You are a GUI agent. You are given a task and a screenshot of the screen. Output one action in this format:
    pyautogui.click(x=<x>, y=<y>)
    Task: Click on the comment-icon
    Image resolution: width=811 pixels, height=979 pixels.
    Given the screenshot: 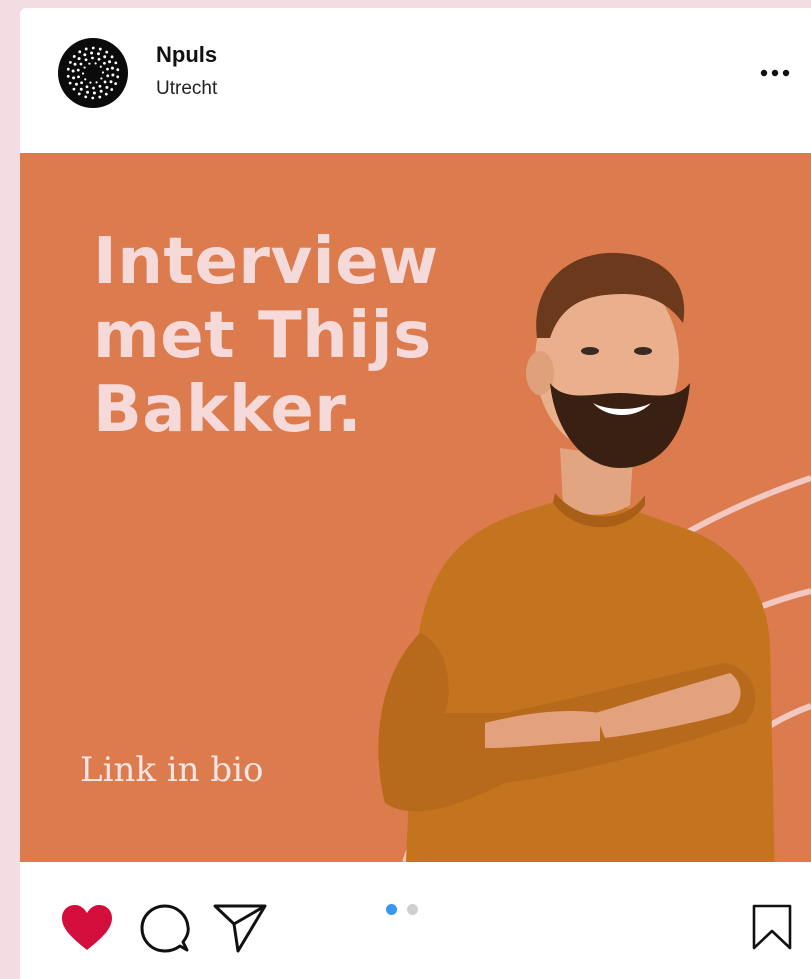 What is the action you would take?
    pyautogui.click(x=165, y=931)
    